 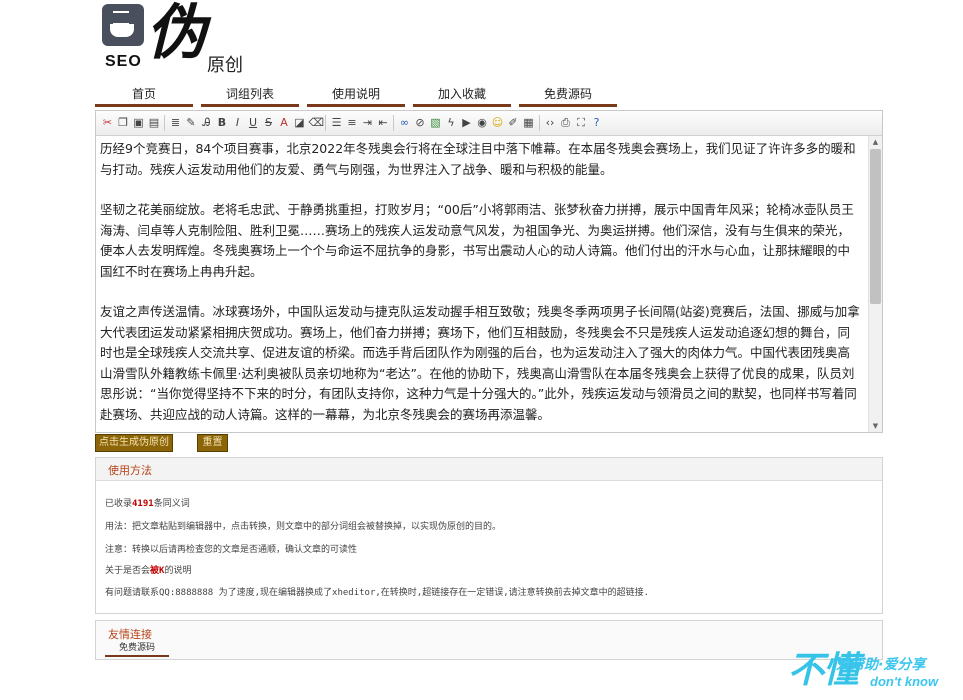 I want to click on k-prefix: 关于是否会, so click(x=128, y=571).